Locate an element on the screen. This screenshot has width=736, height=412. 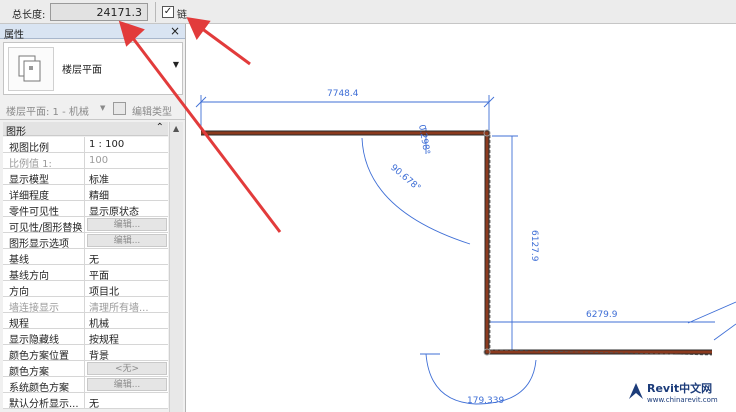
dim-text-right: 6127.9 is located at coordinates (534, 246).